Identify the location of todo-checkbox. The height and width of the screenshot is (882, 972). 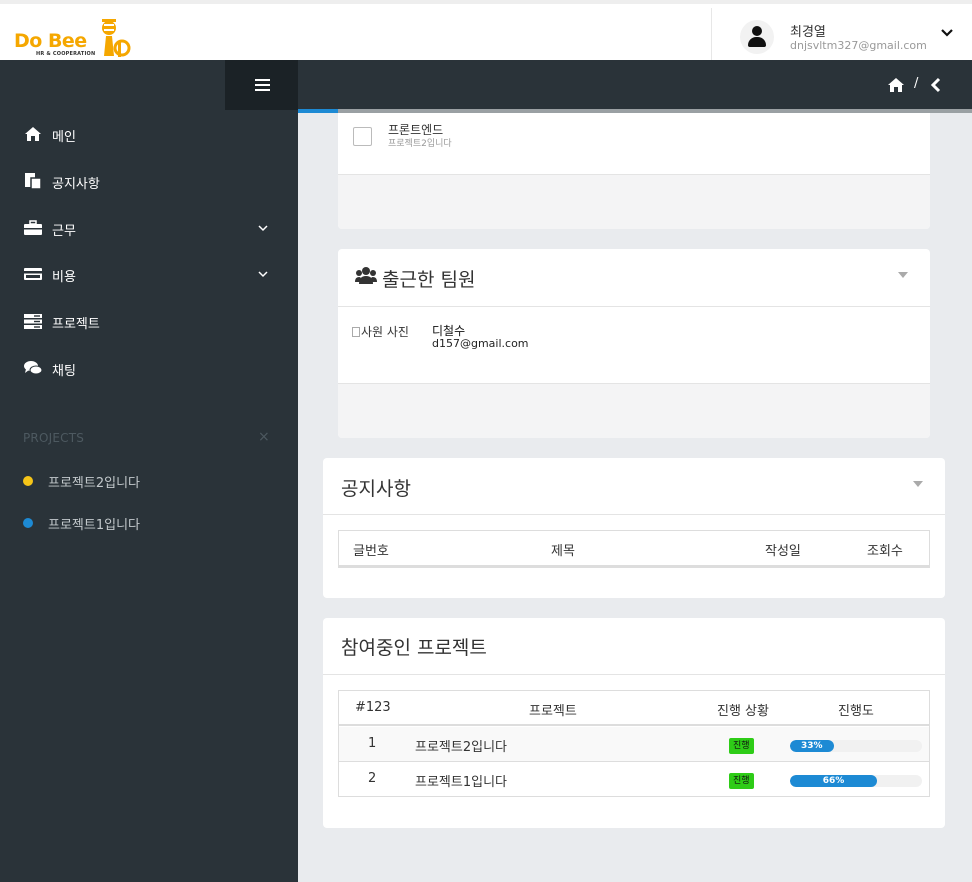
(362, 136).